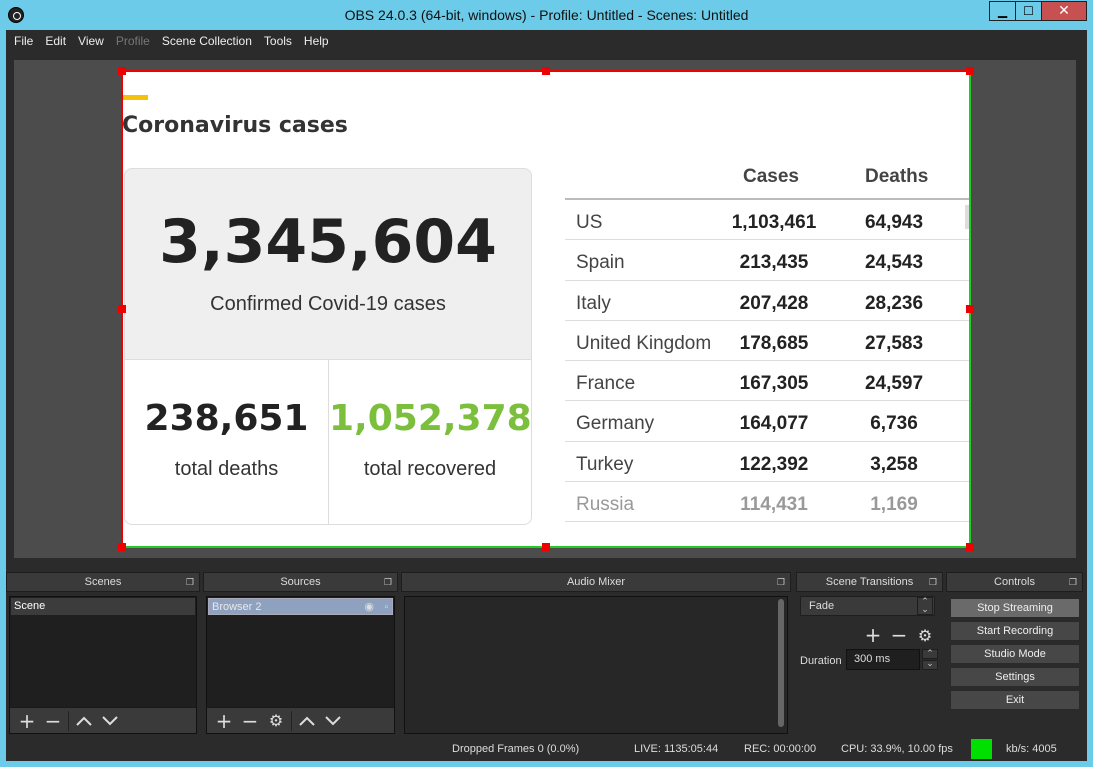 This screenshot has width=1093, height=767. What do you see at coordinates (930, 654) in the screenshot?
I see `duration-up-icon: ⌃` at bounding box center [930, 654].